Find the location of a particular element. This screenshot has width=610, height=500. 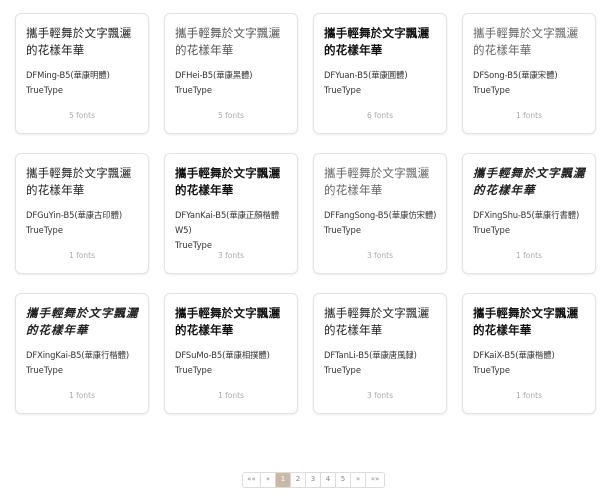

last-page-button: »» is located at coordinates (375, 480).